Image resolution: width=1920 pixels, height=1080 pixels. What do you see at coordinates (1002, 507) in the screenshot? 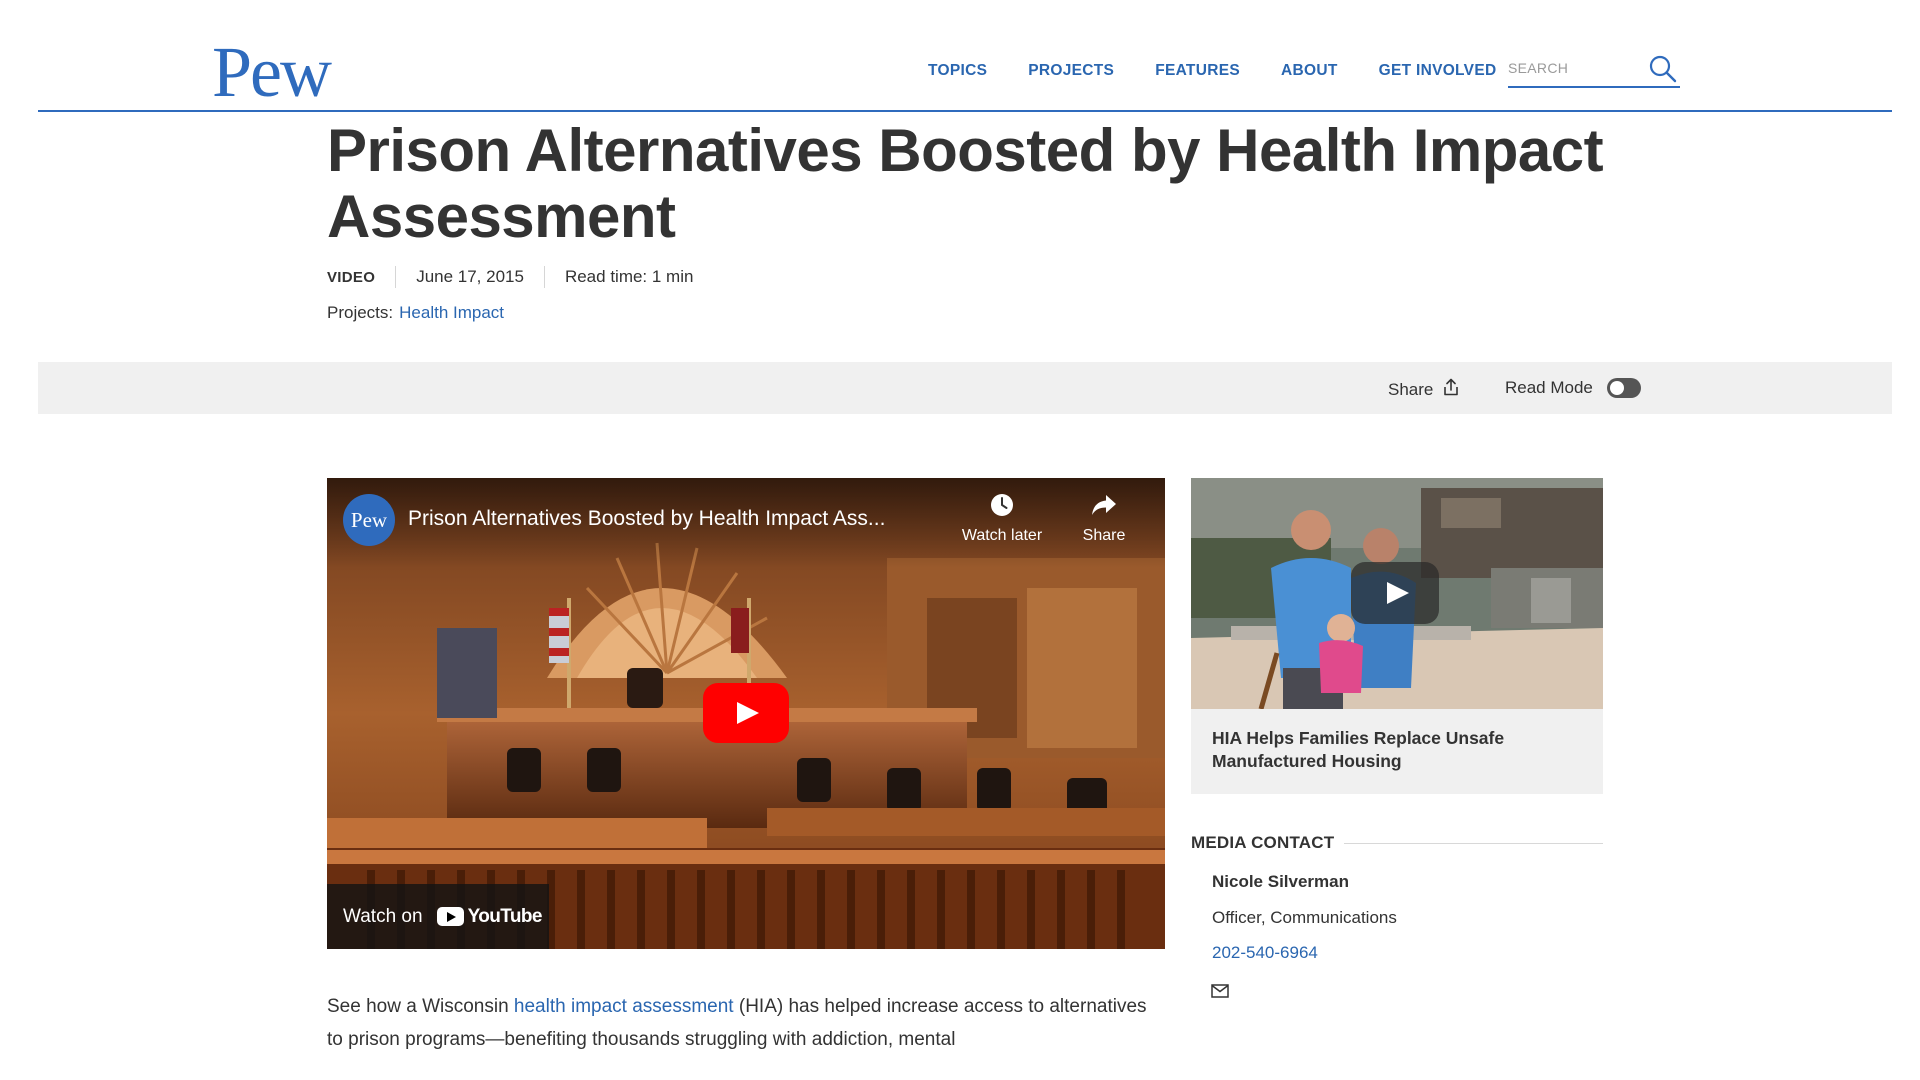
I see `clock-icon` at bounding box center [1002, 507].